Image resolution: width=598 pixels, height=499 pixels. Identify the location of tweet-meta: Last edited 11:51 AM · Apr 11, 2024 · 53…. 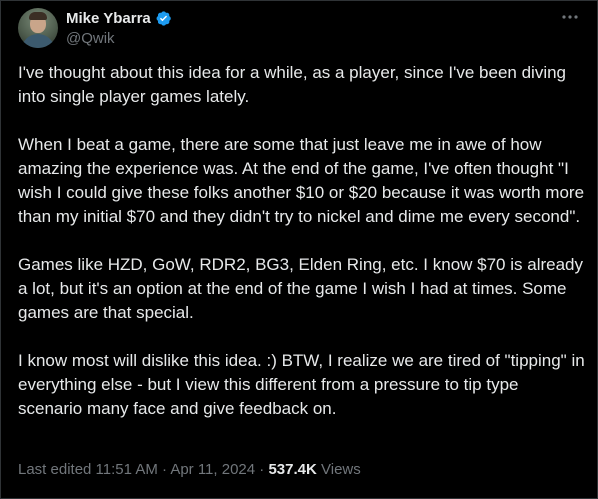
(189, 469).